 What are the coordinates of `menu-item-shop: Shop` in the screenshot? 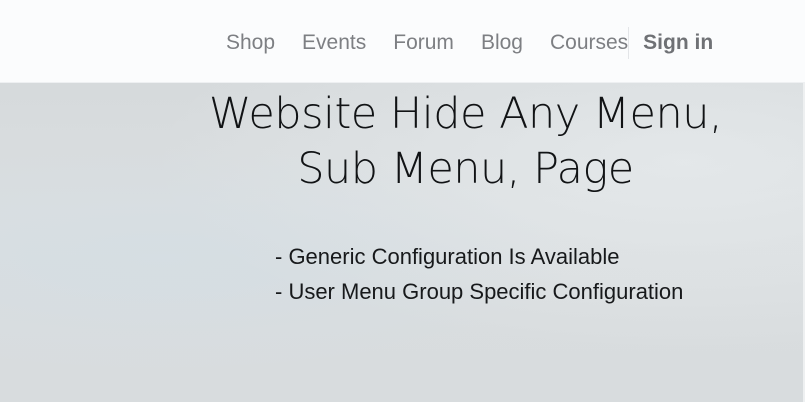 It's located at (250, 43).